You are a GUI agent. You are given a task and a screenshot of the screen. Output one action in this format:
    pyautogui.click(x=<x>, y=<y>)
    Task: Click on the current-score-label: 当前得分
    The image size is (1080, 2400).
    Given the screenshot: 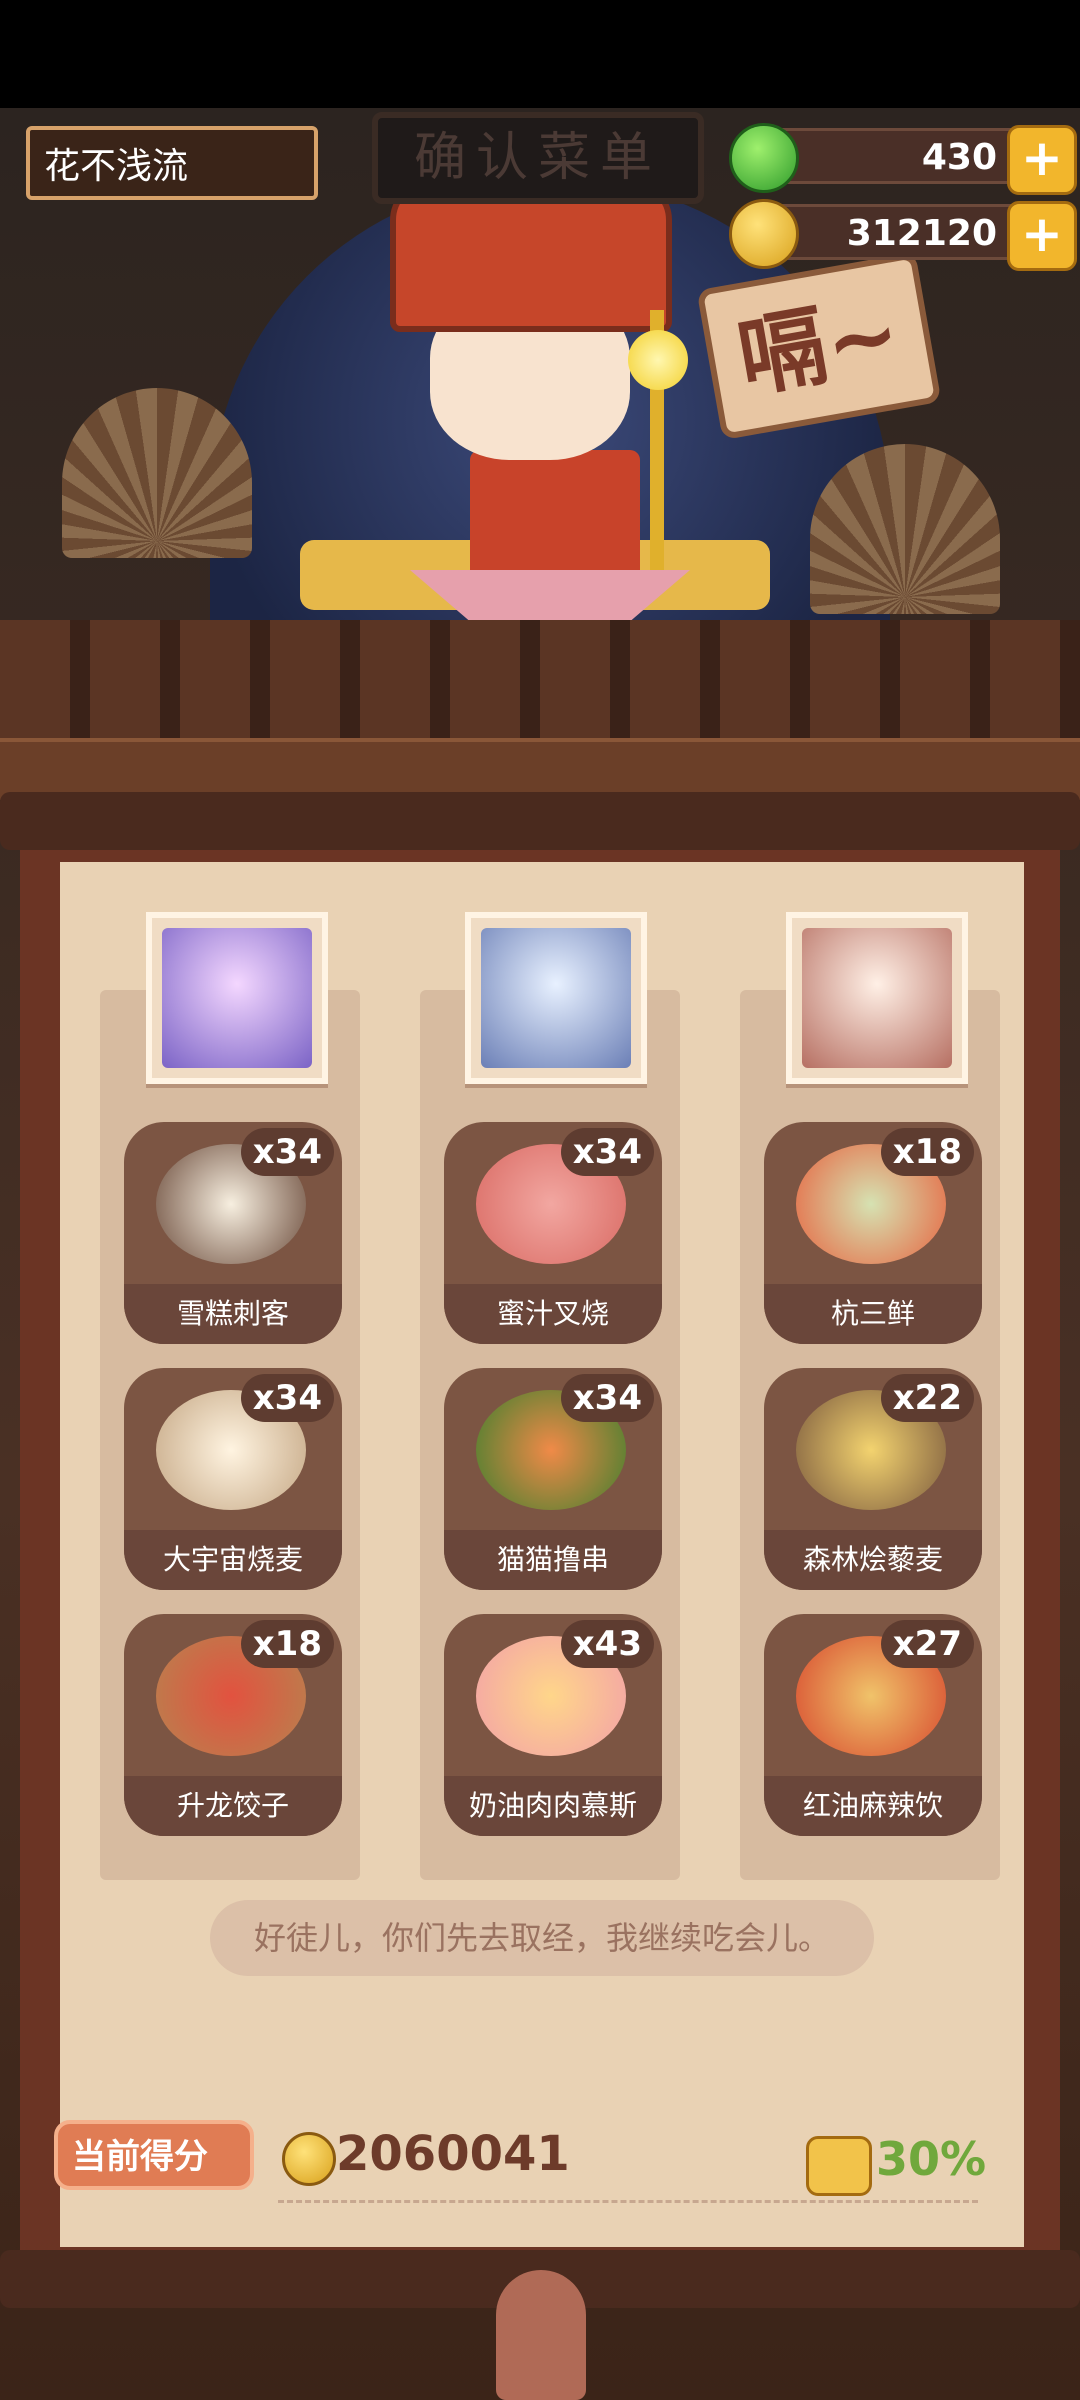 What is the action you would take?
    pyautogui.click(x=154, y=2155)
    